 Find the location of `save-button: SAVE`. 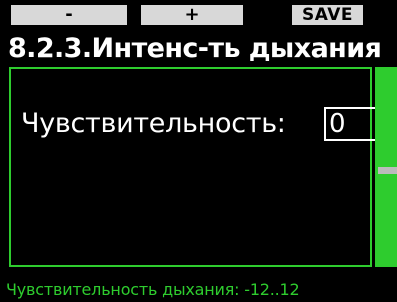

save-button: SAVE is located at coordinates (327, 15).